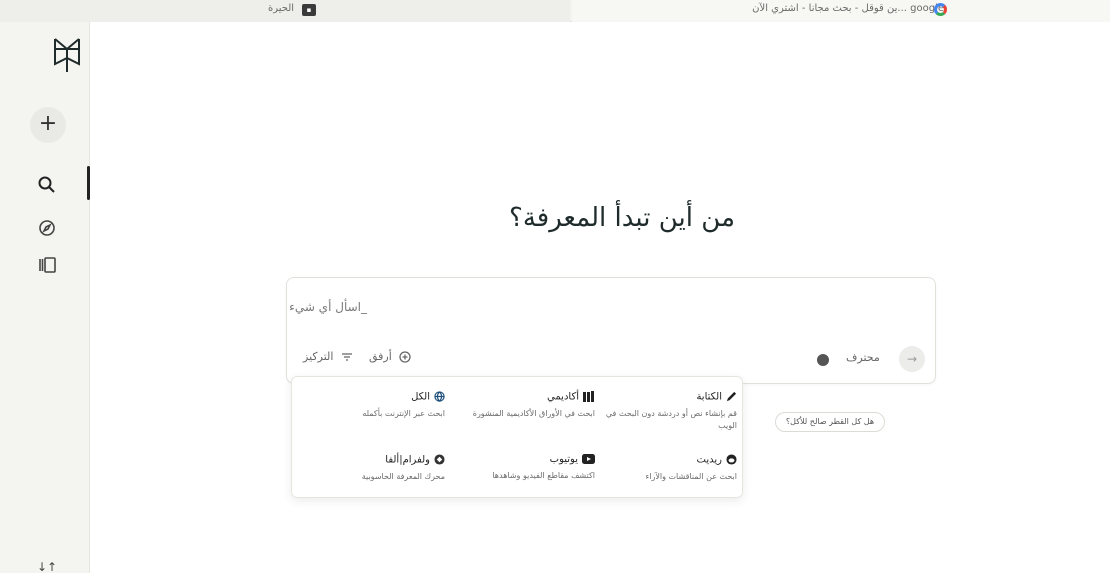 The height and width of the screenshot is (574, 1110). I want to click on focus-option-youtube: يوتيوب اكتشف مقاطع الفيديو وشاهدها, so click(522, 468).